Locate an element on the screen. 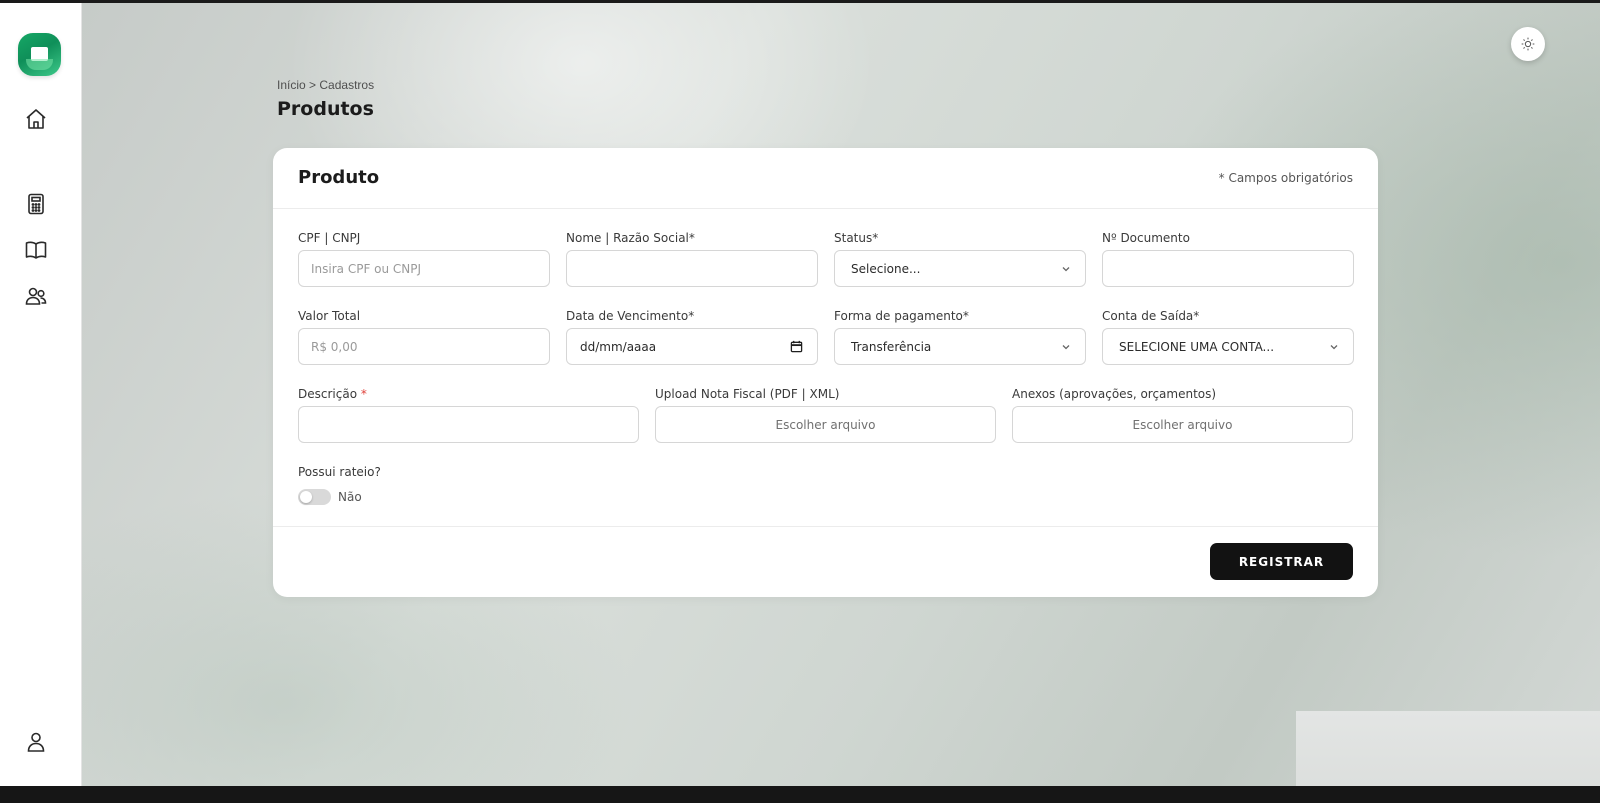  sun-icon is located at coordinates (1528, 44).